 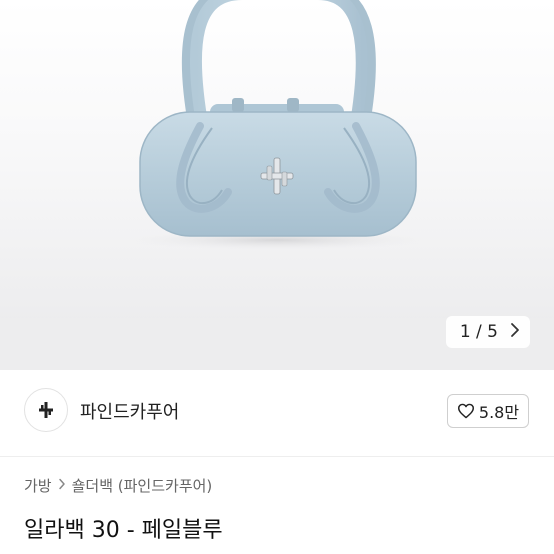 What do you see at coordinates (123, 530) in the screenshot?
I see `product-title: 일라백 30 - 페일블루` at bounding box center [123, 530].